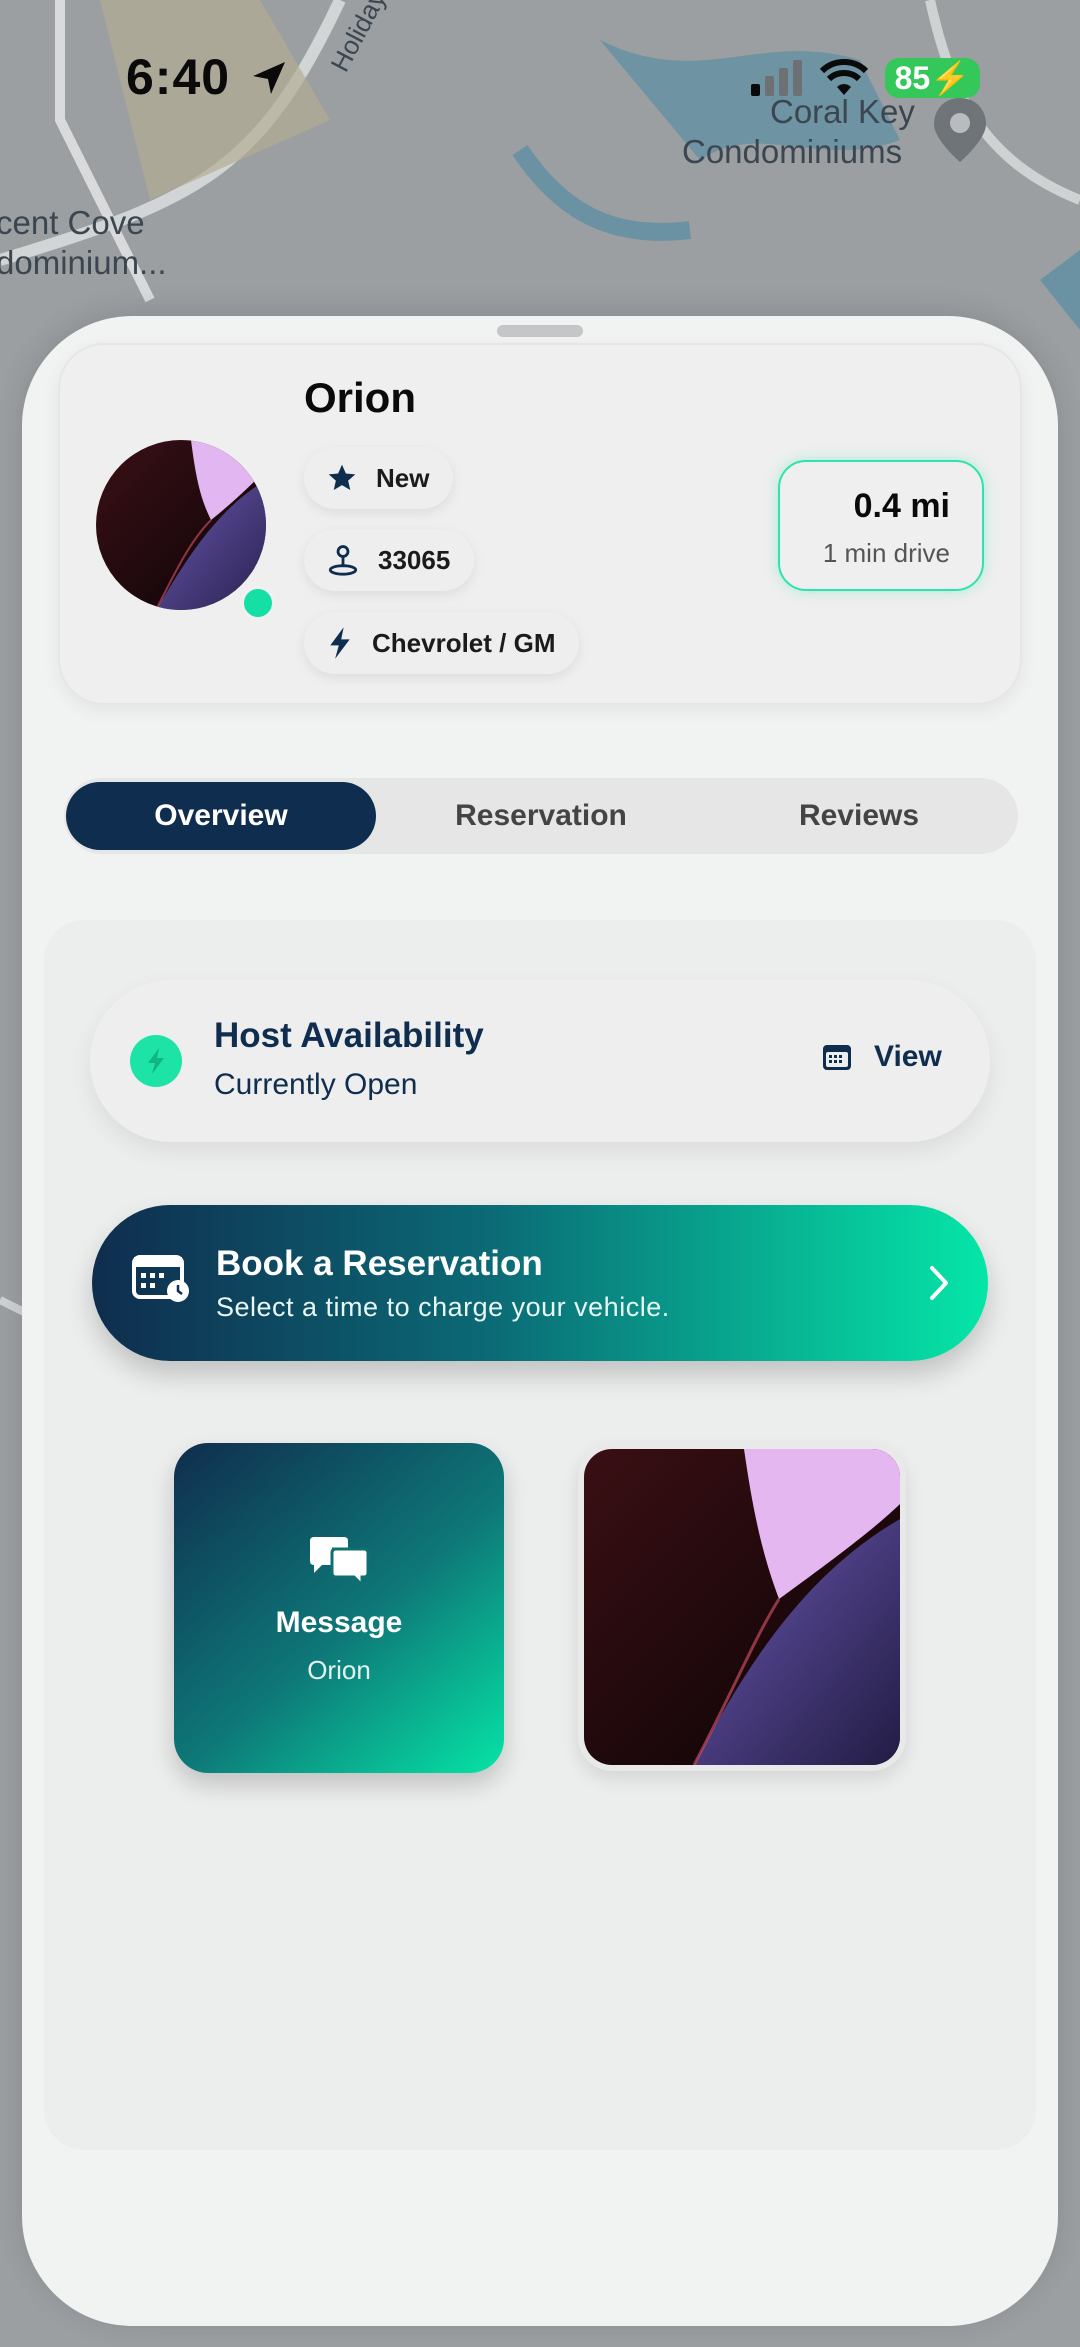 This screenshot has height=2347, width=1080. What do you see at coordinates (776, 78) in the screenshot?
I see `cellular-signal-icon` at bounding box center [776, 78].